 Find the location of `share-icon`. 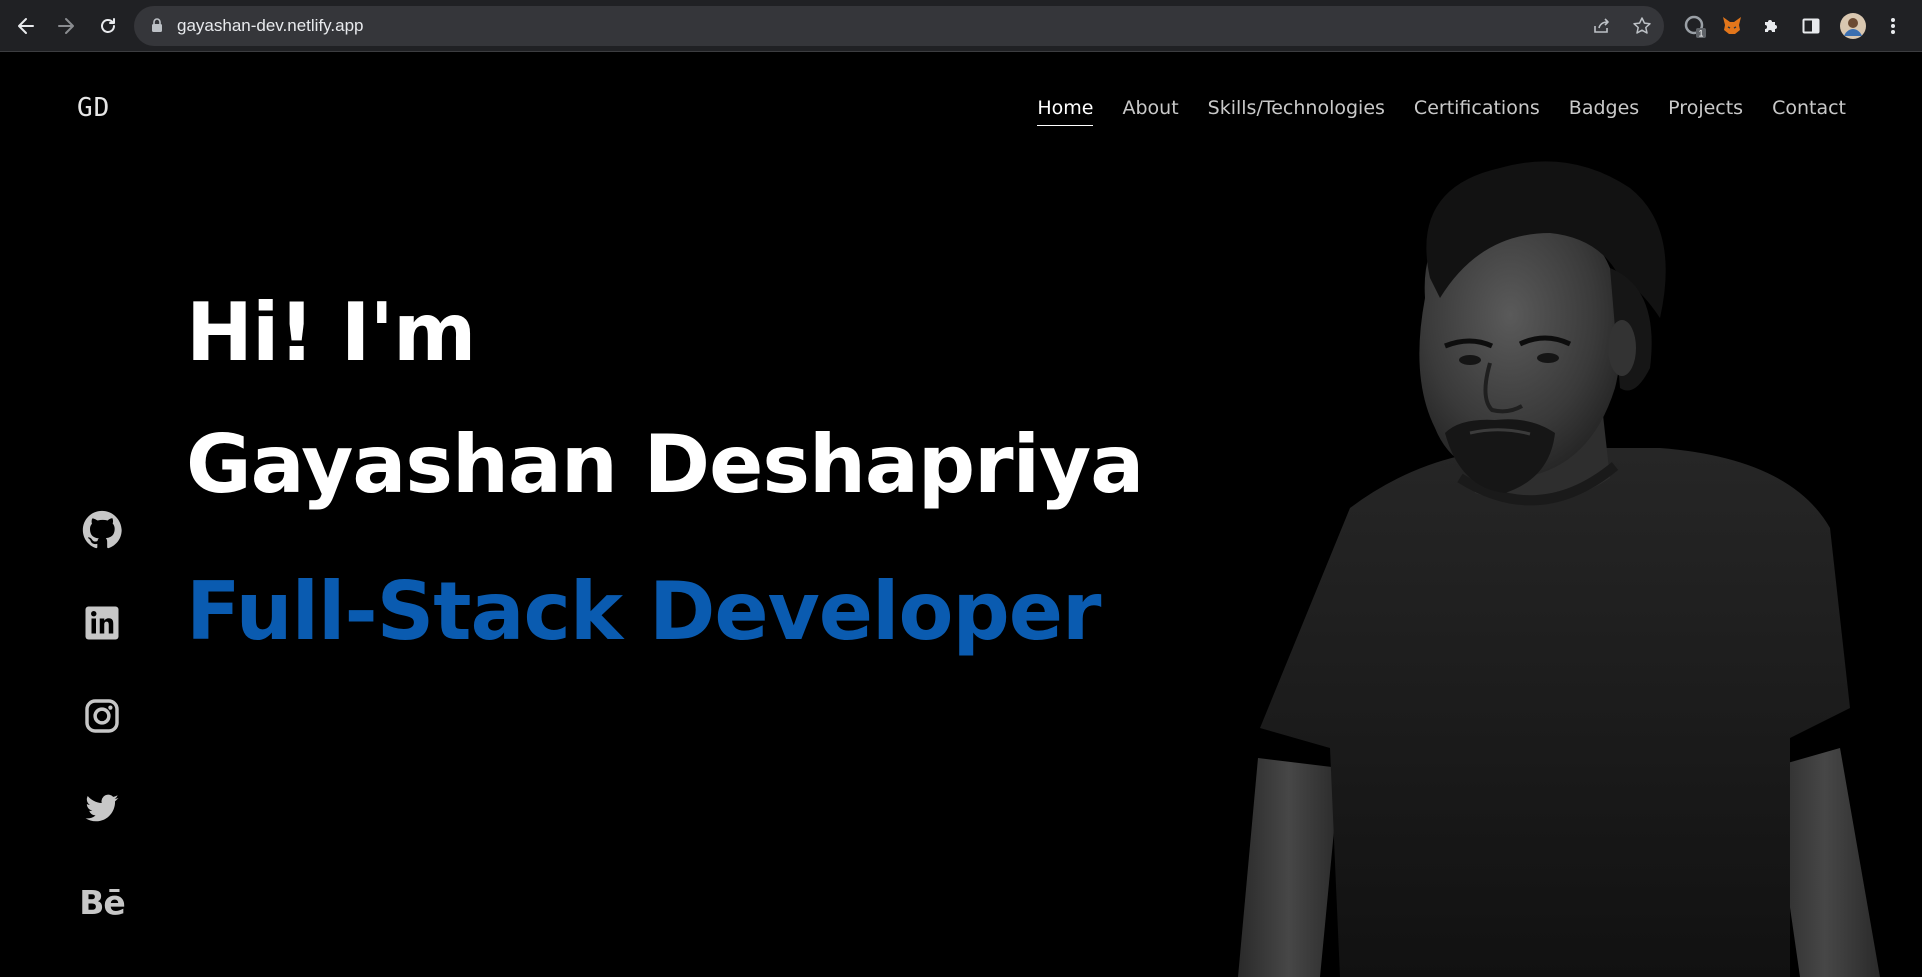

share-icon is located at coordinates (1602, 26).